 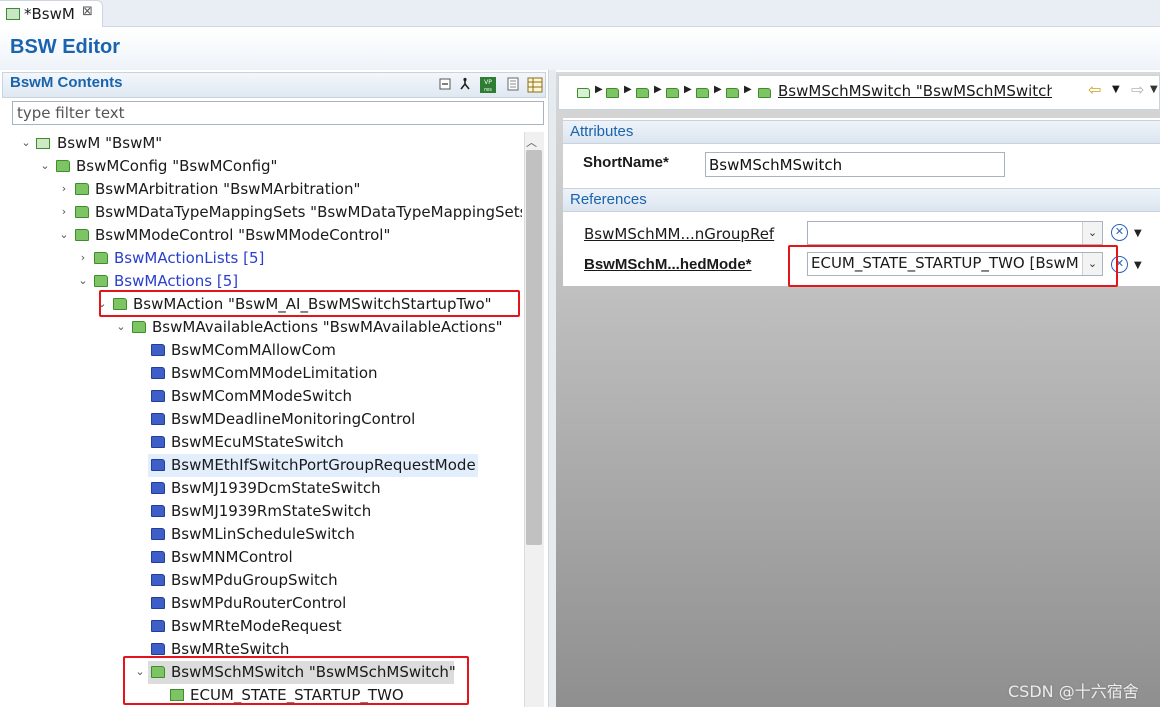 What do you see at coordinates (262, 442) in the screenshot?
I see `tree-item: BswMEcuMStateSwitch` at bounding box center [262, 442].